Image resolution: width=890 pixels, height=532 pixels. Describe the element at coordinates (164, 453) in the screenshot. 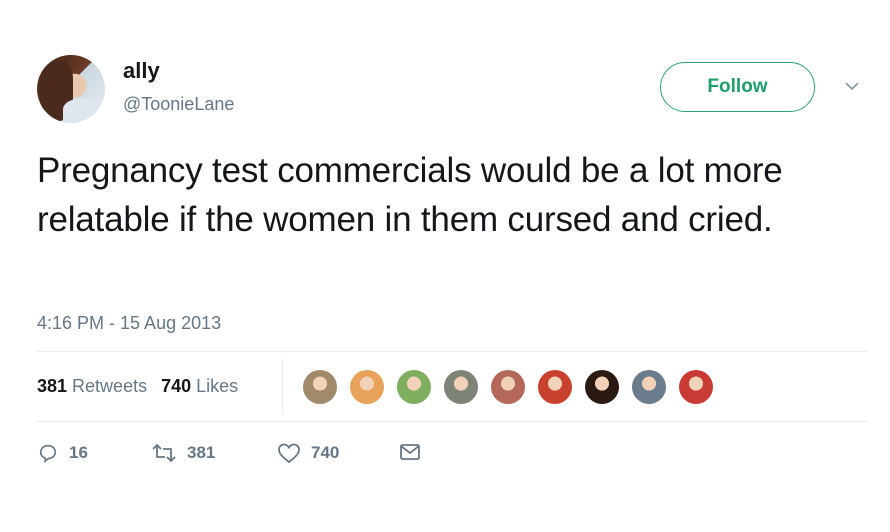

I see `retweet-icon` at that location.